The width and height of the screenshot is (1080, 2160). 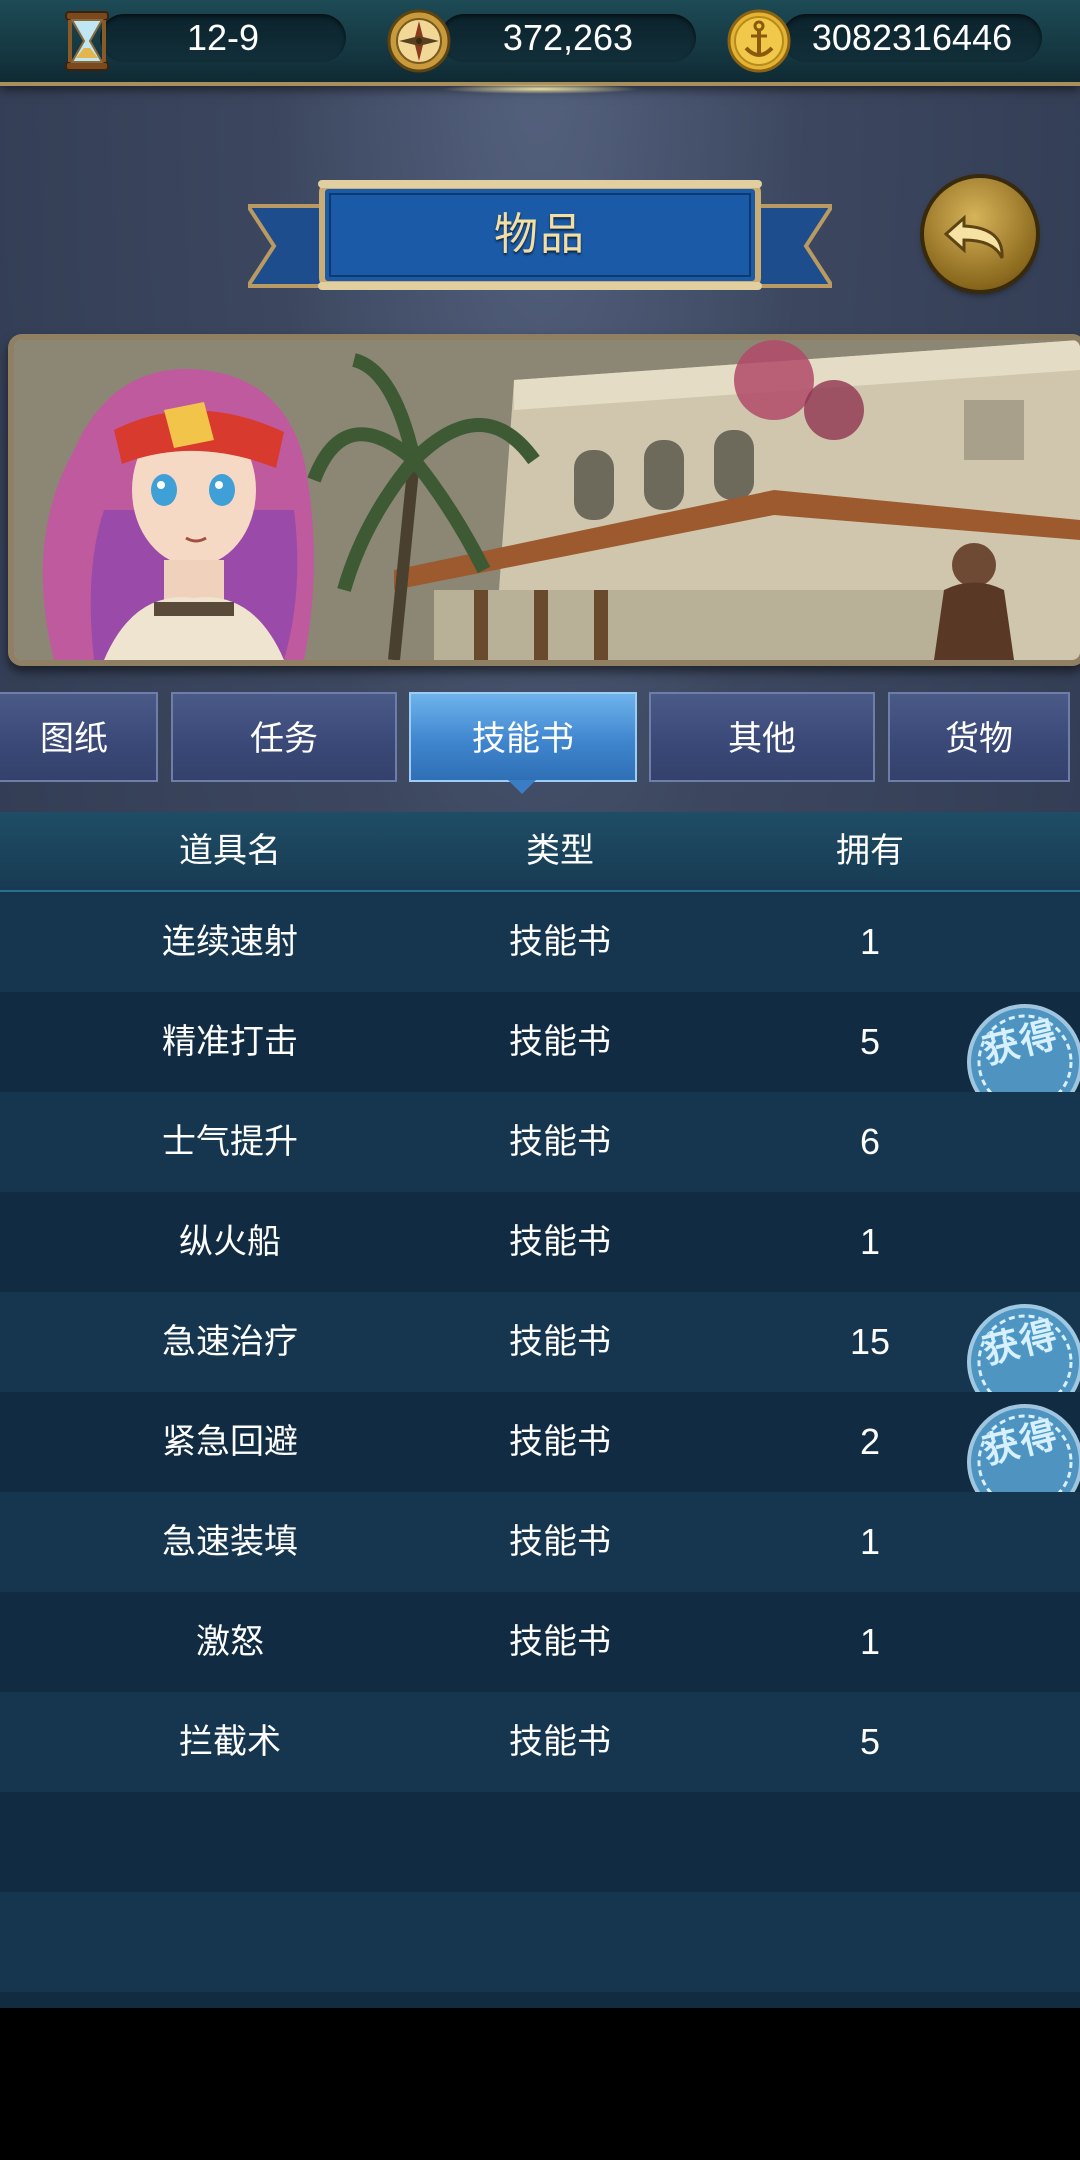 What do you see at coordinates (230, 1542) in the screenshot?
I see `item-name-cell: 急速装填` at bounding box center [230, 1542].